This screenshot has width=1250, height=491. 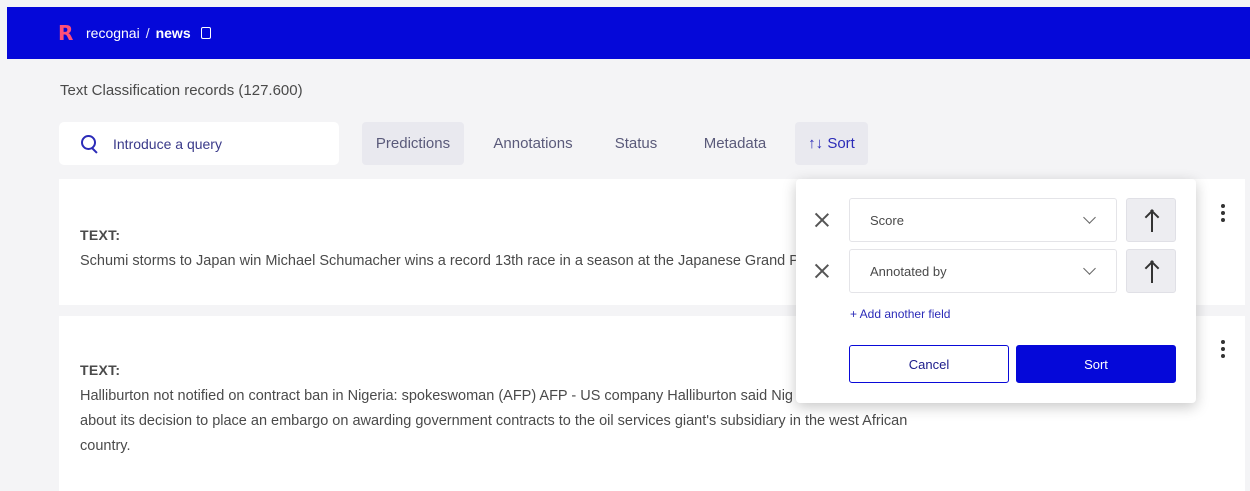 What do you see at coordinates (181, 90) in the screenshot?
I see `page-title: Text Classification records (127.600)` at bounding box center [181, 90].